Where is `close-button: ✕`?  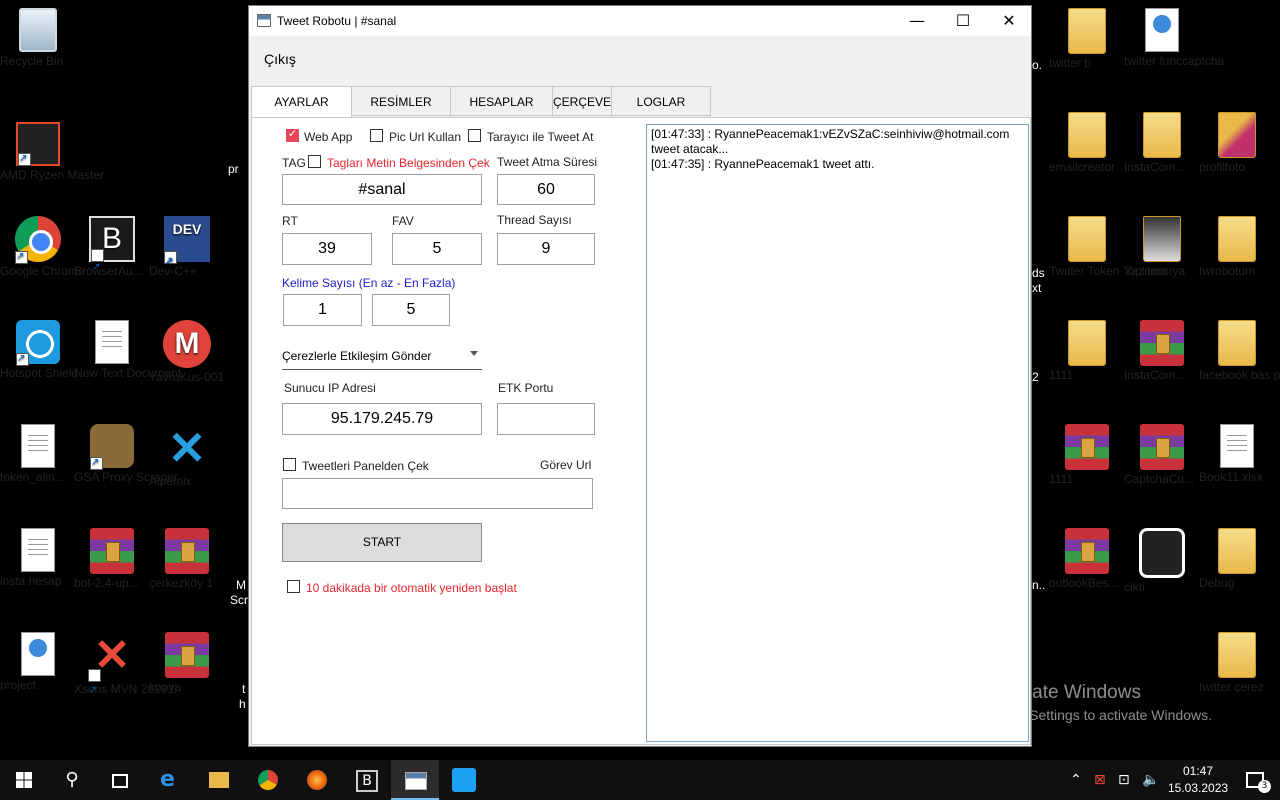 close-button: ✕ is located at coordinates (1009, 21).